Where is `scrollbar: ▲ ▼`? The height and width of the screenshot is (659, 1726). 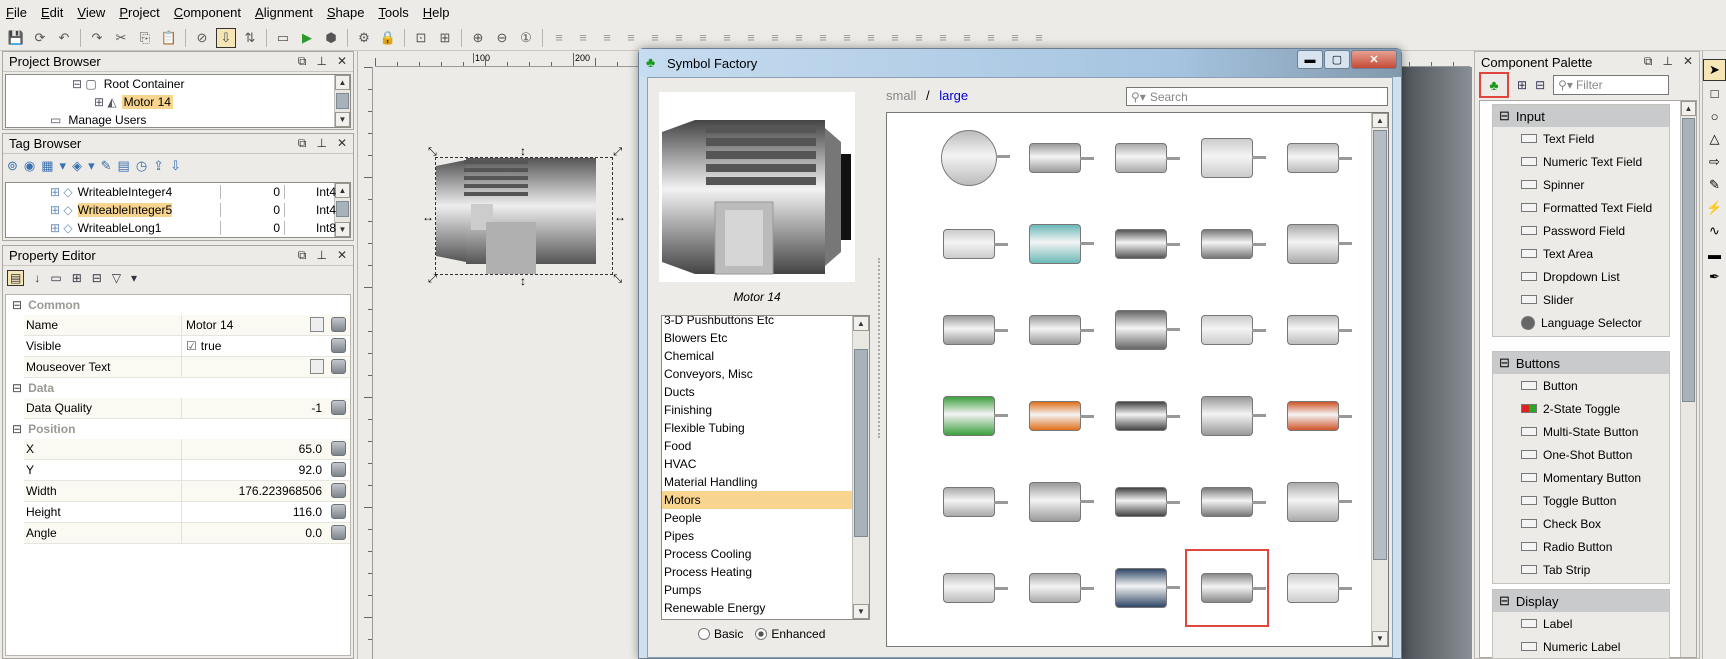 scrollbar: ▲ ▼ is located at coordinates (1379, 379).